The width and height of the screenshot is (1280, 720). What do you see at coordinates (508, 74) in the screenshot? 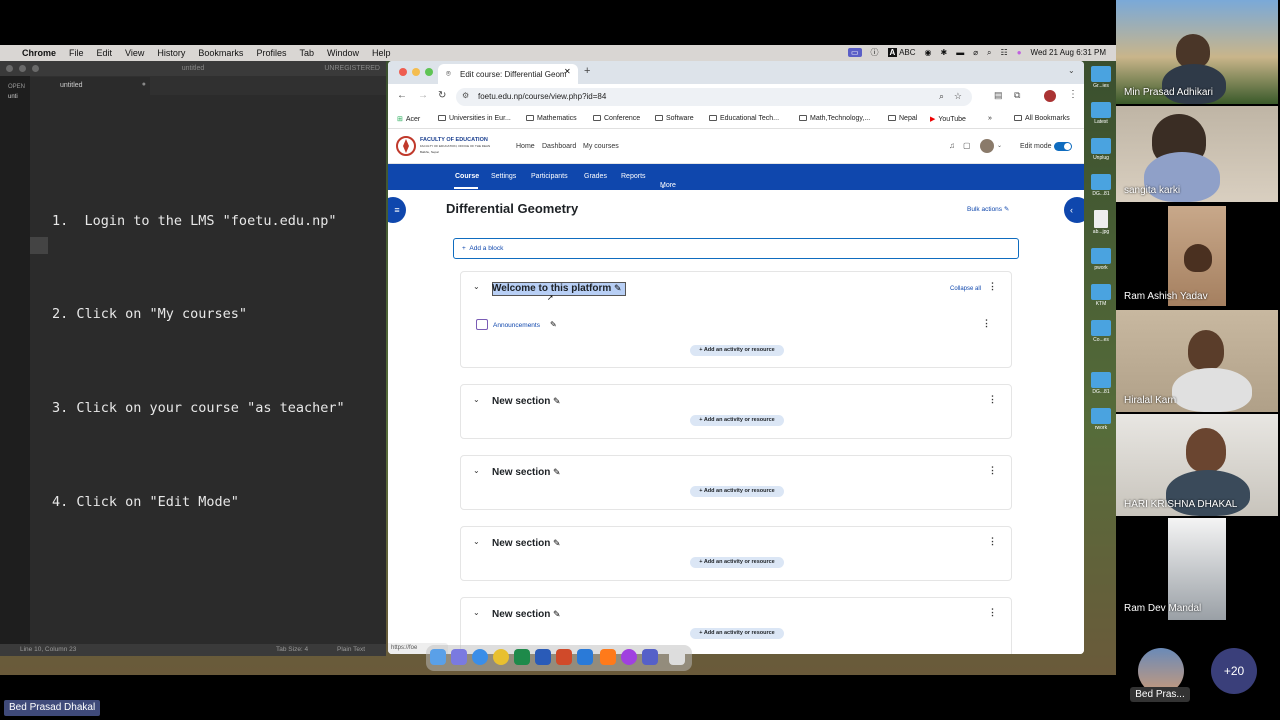
I see `browser-tab: ⌾ Edit course: Differential Geom` at bounding box center [508, 74].